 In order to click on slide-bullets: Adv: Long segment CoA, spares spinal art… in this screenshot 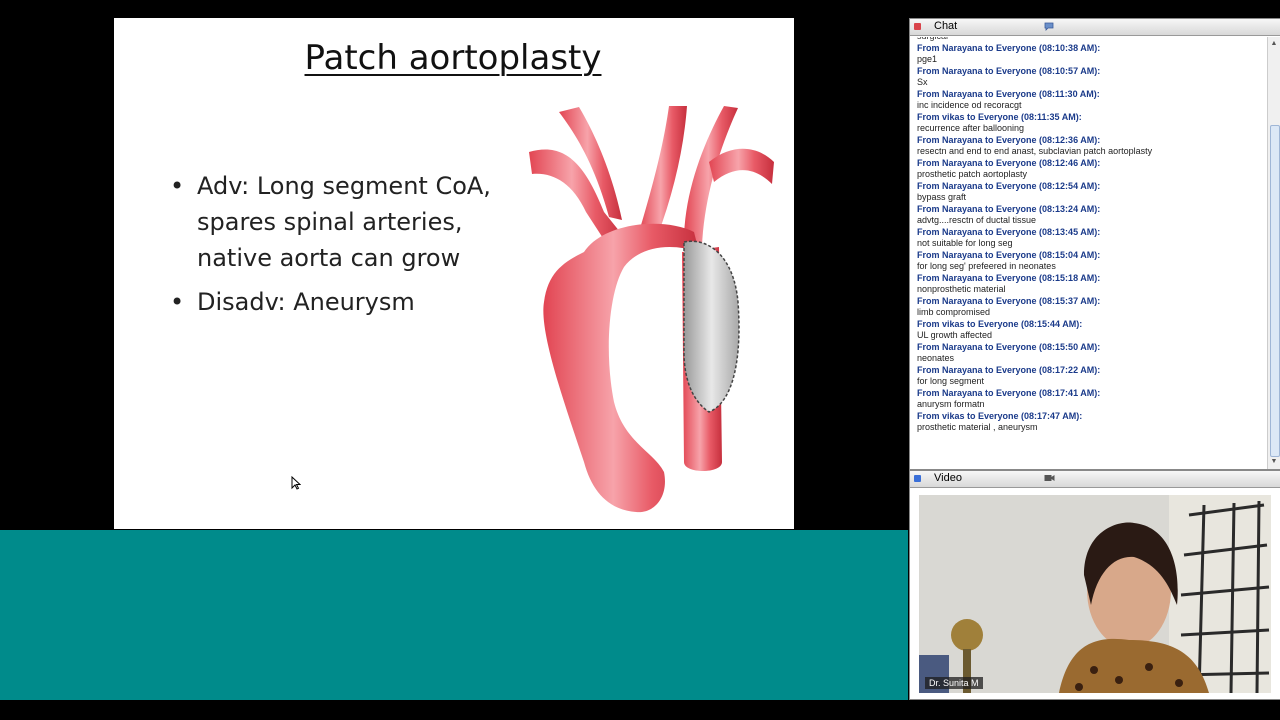, I will do `click(350, 248)`.